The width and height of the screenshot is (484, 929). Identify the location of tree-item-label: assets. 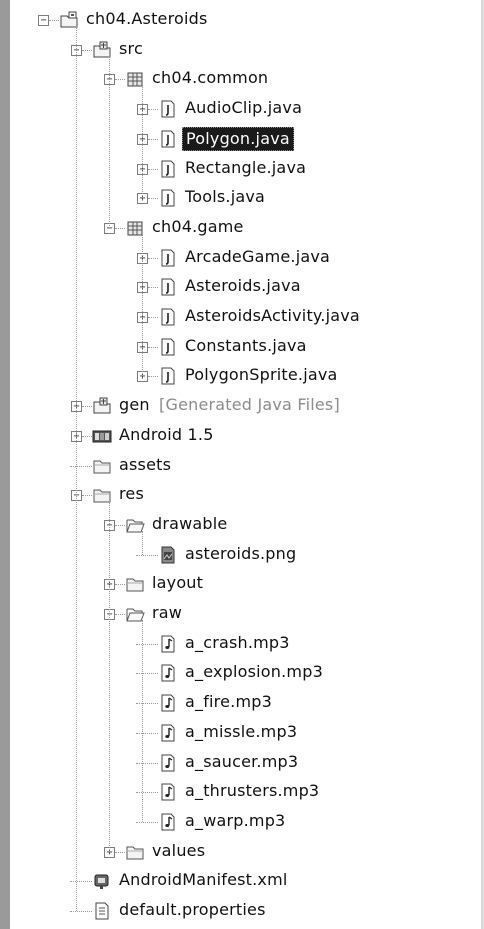
(145, 465).